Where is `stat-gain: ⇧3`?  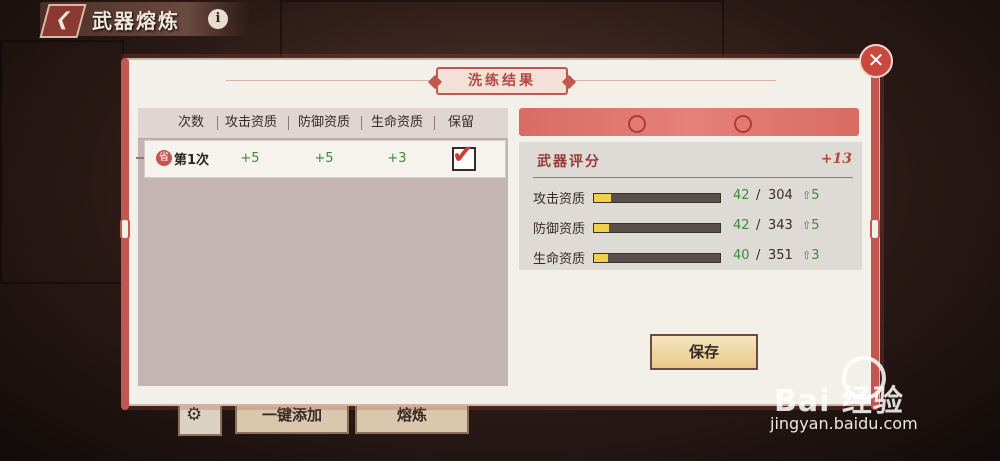 stat-gain: ⇧3 is located at coordinates (811, 255).